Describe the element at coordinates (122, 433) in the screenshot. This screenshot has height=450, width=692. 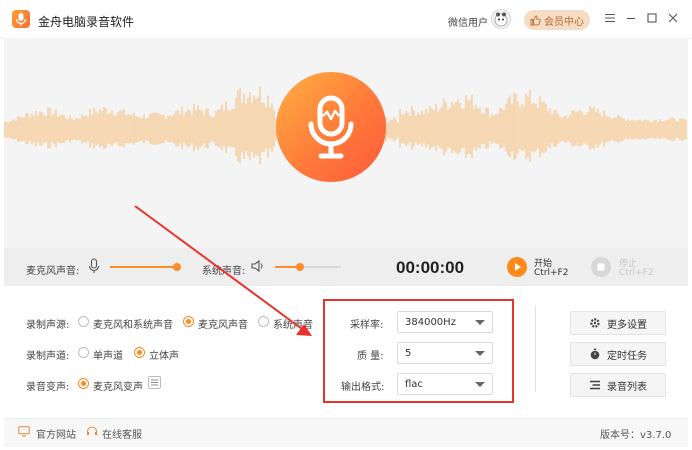
I see `online-support-link: 在线客服` at that location.